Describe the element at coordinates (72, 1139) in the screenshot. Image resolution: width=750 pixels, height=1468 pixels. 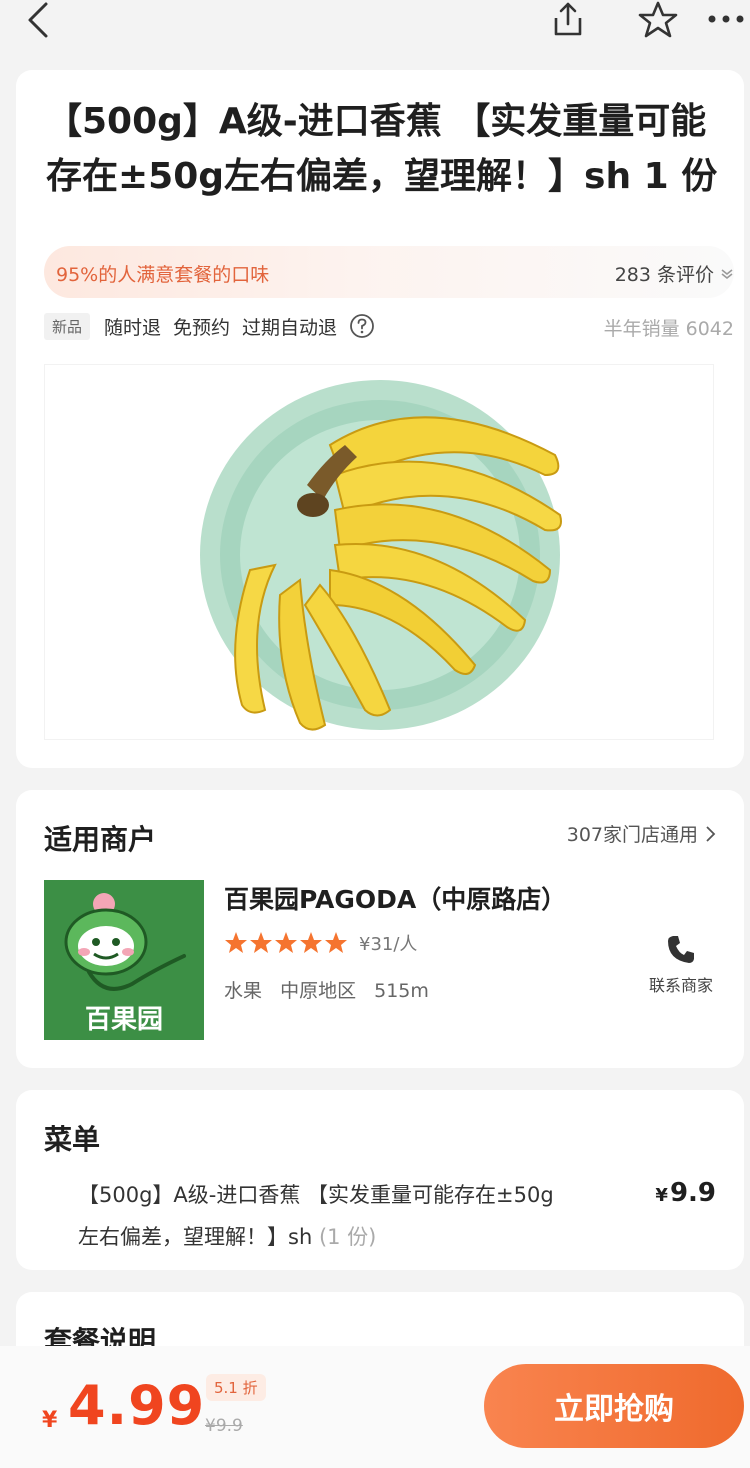
I see `menu-section-title: 菜单` at that location.